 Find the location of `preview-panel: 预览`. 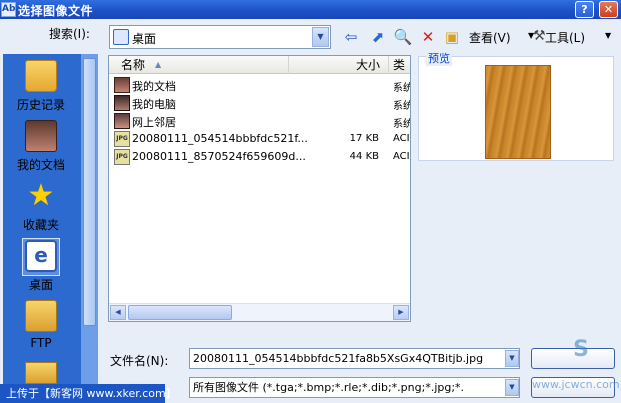

preview-panel: 预览 is located at coordinates (516, 105).